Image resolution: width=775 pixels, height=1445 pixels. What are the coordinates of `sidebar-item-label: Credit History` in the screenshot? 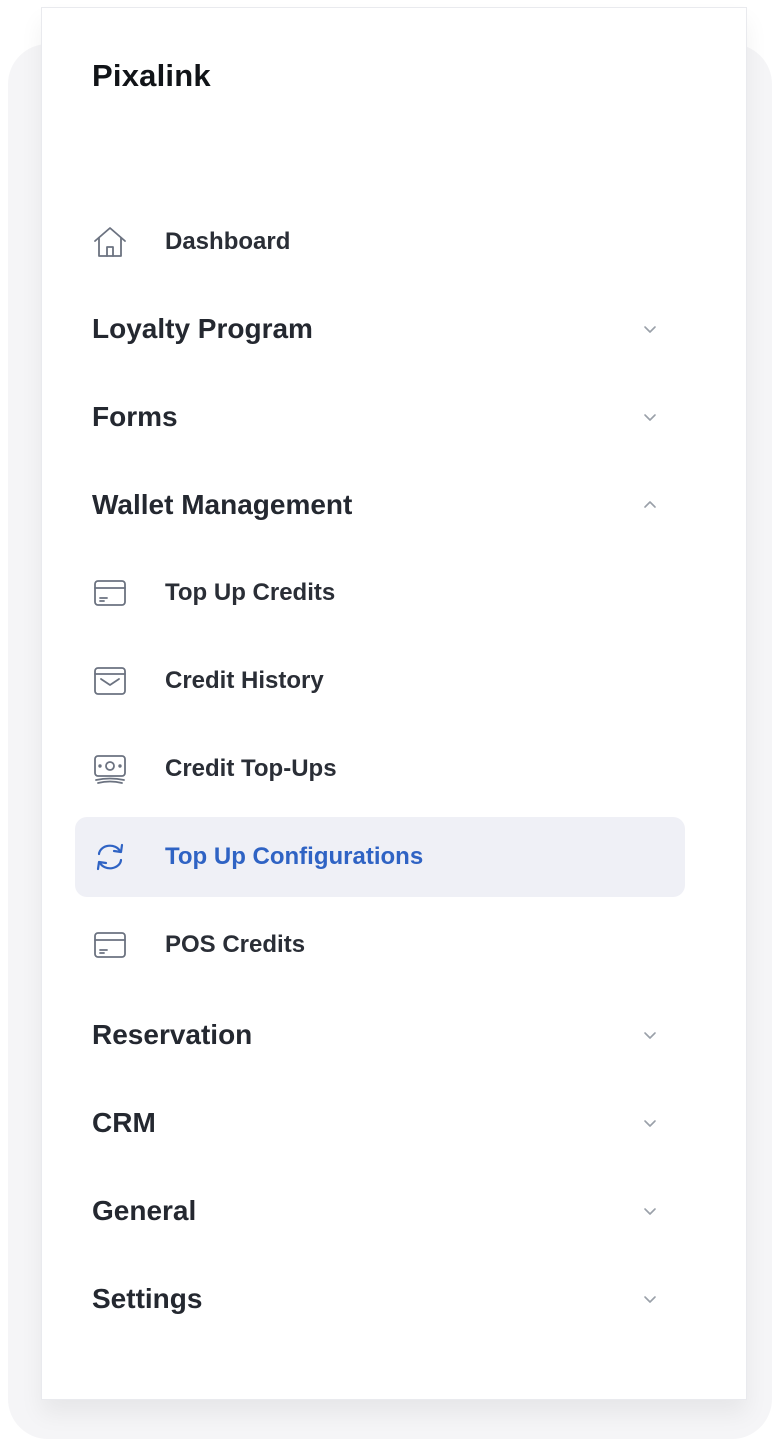 It's located at (244, 680).